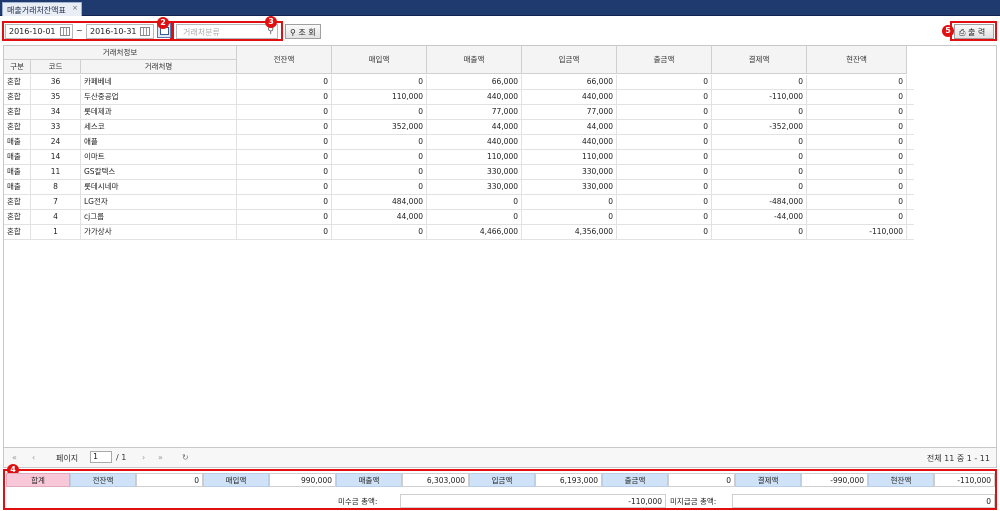 This screenshot has height=511, width=1000. Describe the element at coordinates (569, 127) in the screenshot. I see `table-cell: 44,000` at that location.